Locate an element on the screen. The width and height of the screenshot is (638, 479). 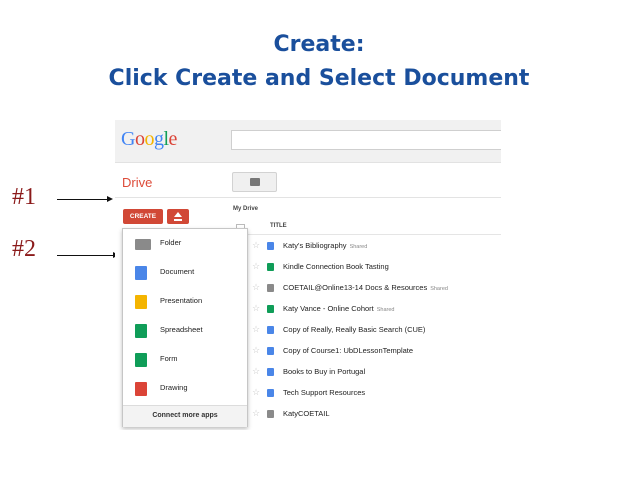
create-menu-item-presentation: Presentation is located at coordinates (185, 302).